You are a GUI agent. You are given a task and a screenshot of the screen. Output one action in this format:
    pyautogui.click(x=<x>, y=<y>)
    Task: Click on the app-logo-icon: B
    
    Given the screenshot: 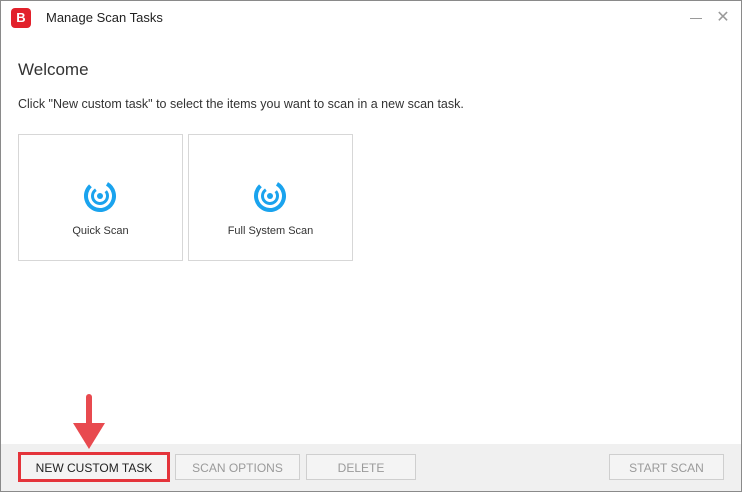 What is the action you would take?
    pyautogui.click(x=21, y=18)
    